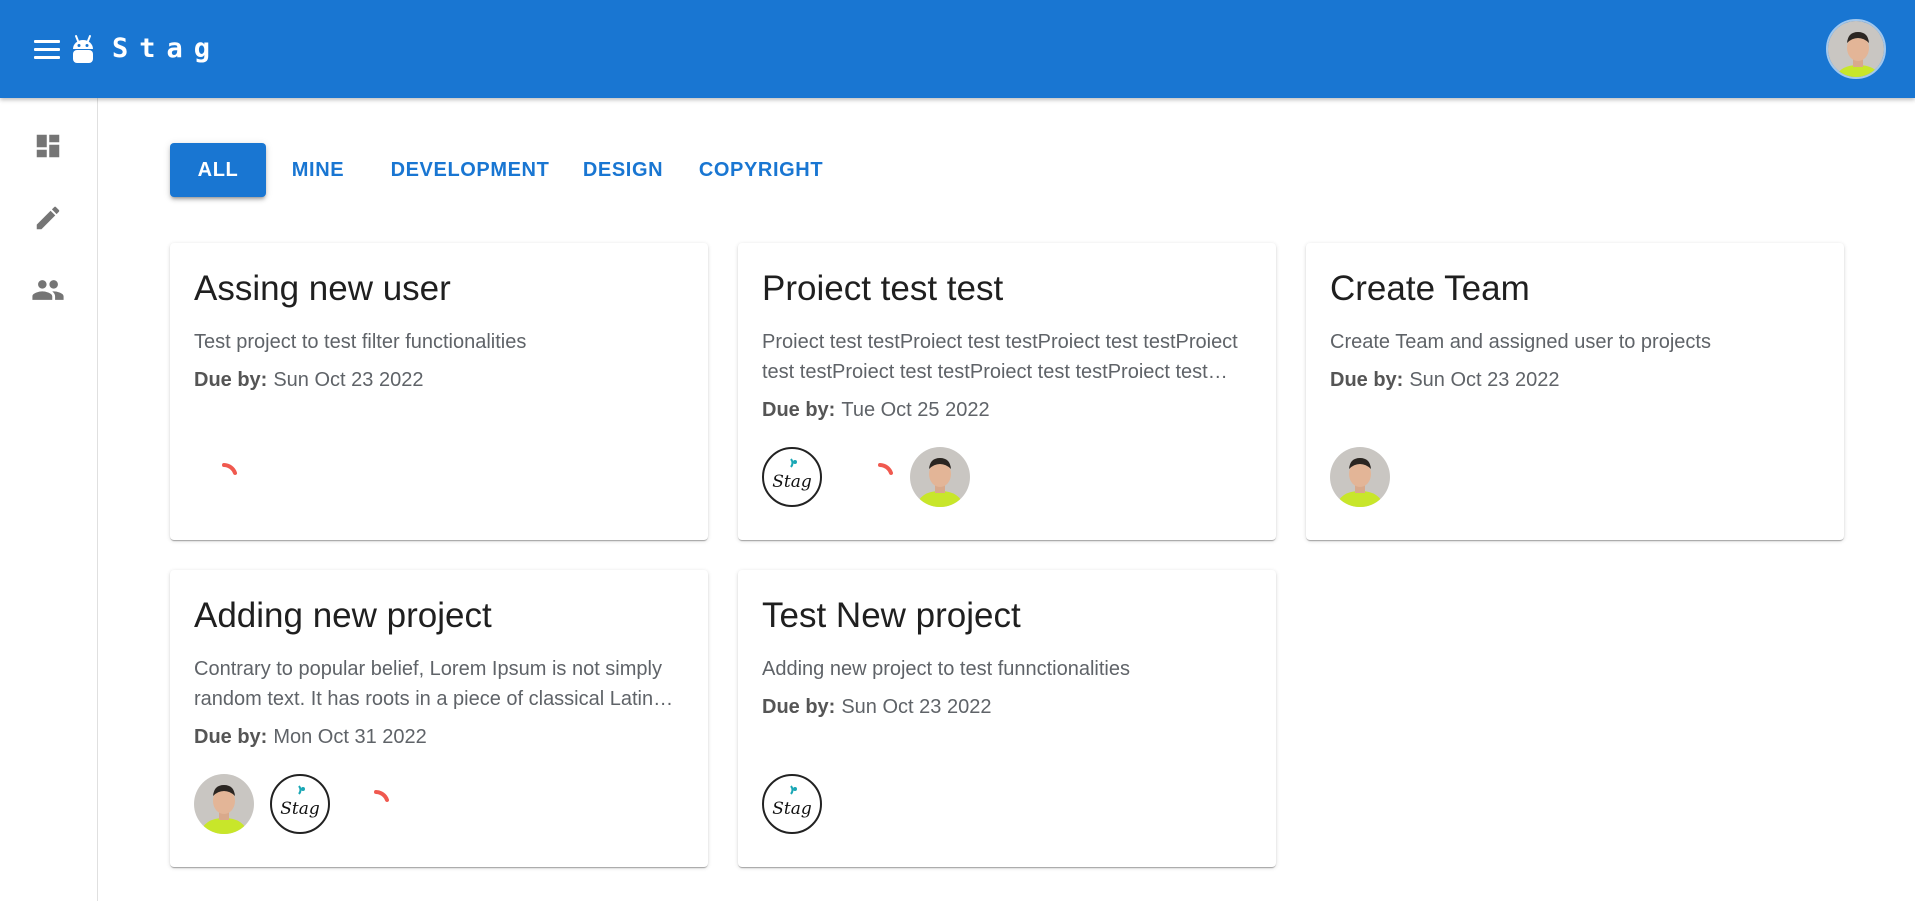 The height and width of the screenshot is (901, 1915). Describe the element at coordinates (623, 170) in the screenshot. I see `tab-design: DESIGN` at that location.